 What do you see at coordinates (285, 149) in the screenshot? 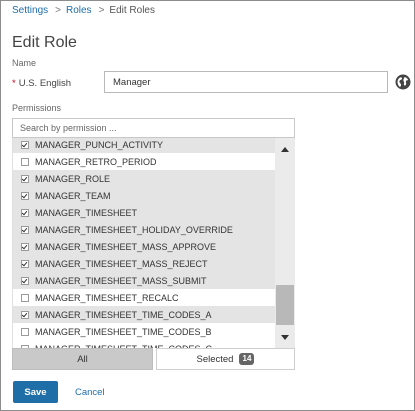
I see `scroll-up-arrow-icon` at bounding box center [285, 149].